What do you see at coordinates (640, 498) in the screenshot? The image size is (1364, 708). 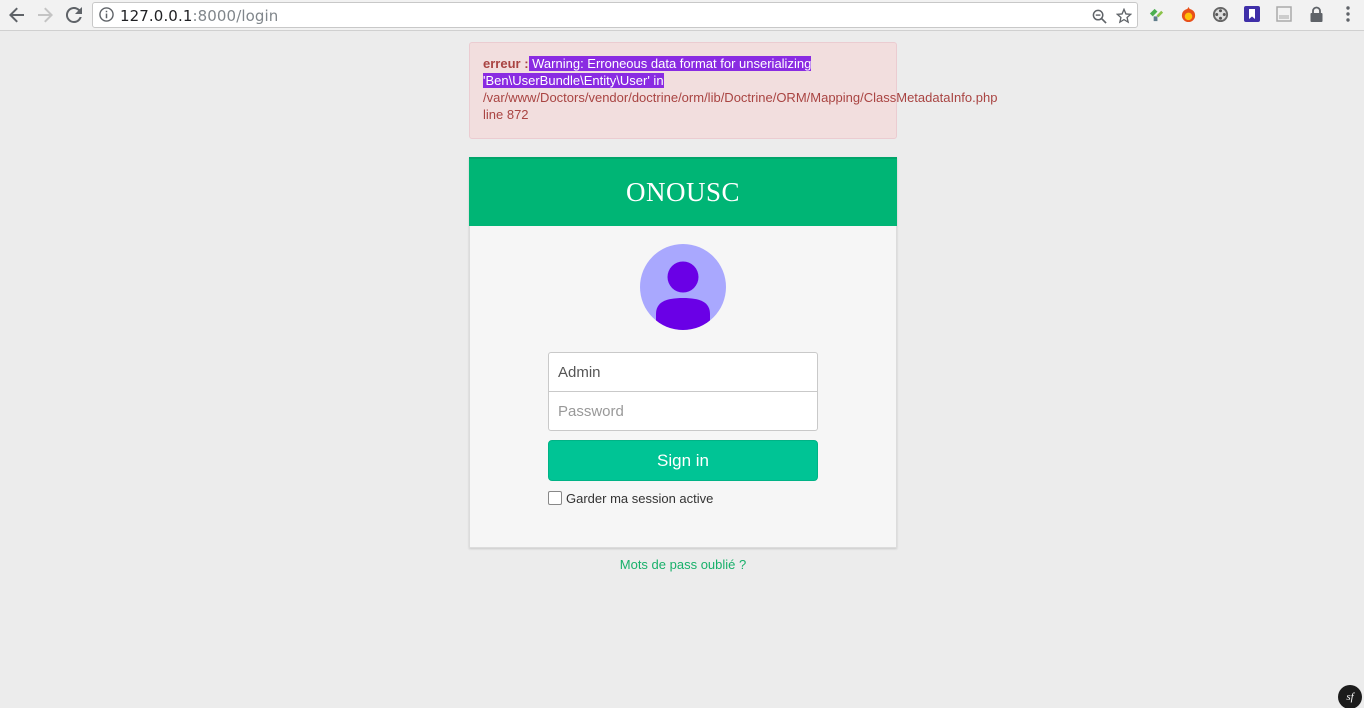 I see `remember-label: Garder ma session active` at bounding box center [640, 498].